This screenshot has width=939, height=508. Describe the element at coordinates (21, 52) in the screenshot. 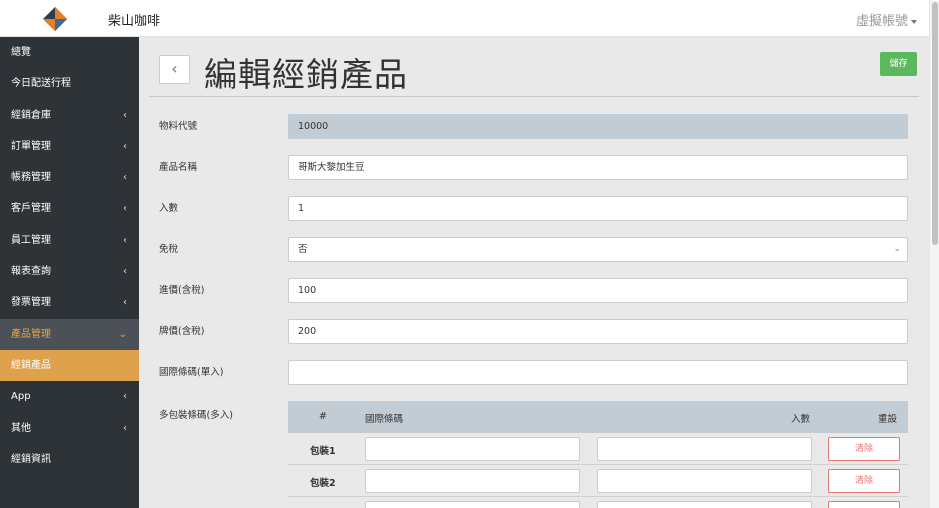

I see `sidebar-item-label: 總覽` at that location.